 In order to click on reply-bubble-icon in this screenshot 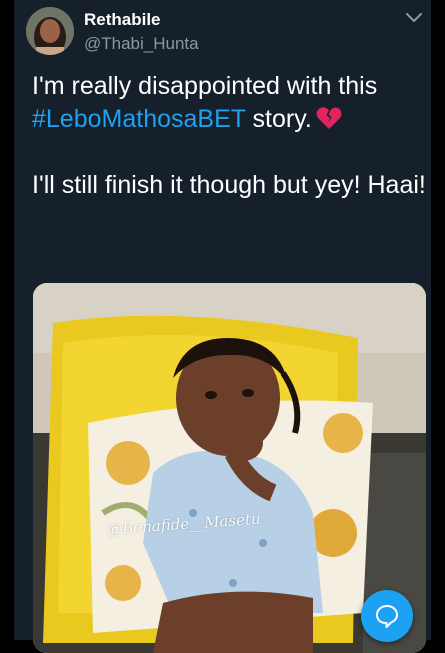, I will do `click(387, 616)`.